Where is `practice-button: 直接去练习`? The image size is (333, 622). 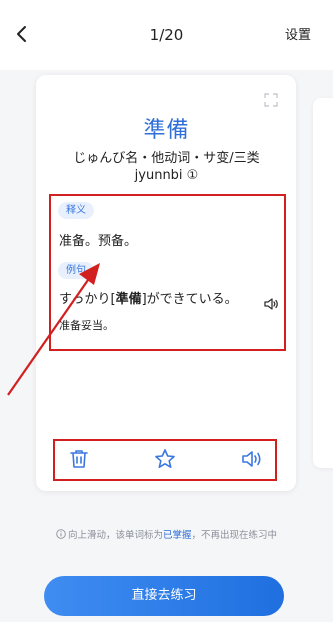 practice-button: 直接去练习 is located at coordinates (164, 596).